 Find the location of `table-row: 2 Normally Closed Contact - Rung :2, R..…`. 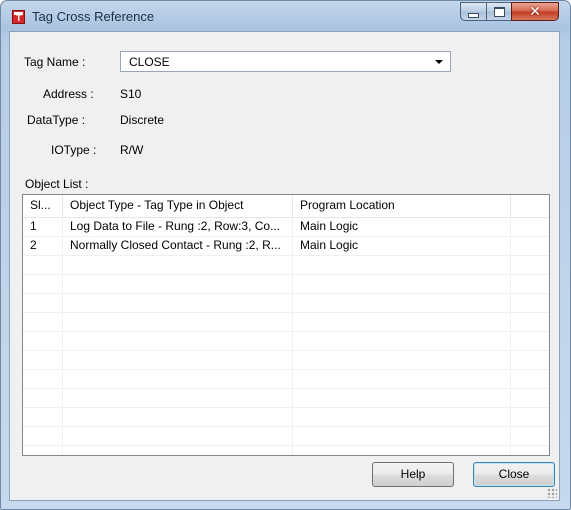

table-row: 2 Normally Closed Contact - Rung :2, R..… is located at coordinates (286, 246).